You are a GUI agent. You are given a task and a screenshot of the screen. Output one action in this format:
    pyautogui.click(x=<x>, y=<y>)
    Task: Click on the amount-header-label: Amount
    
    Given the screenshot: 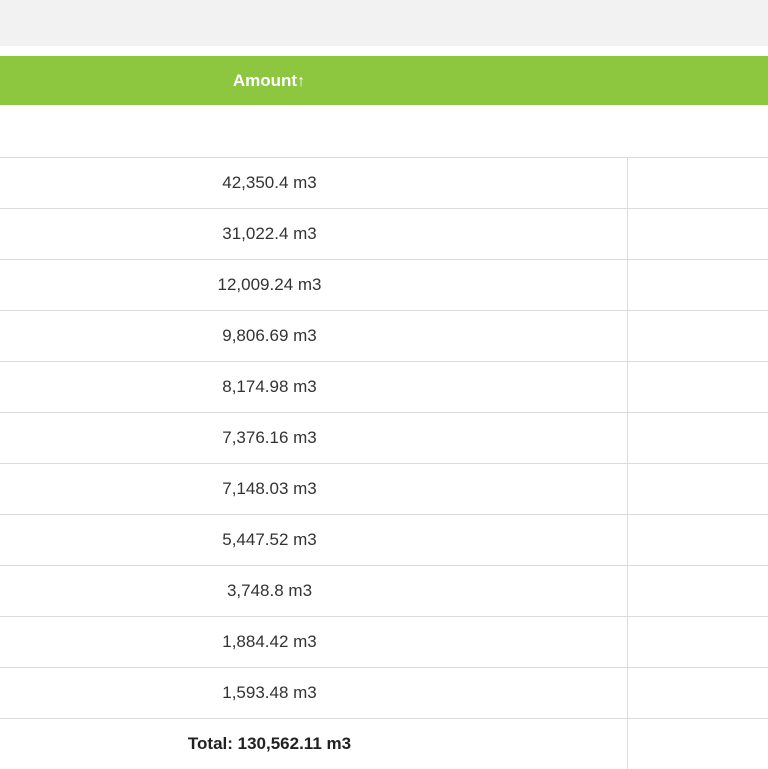 What is the action you would take?
    pyautogui.click(x=265, y=80)
    